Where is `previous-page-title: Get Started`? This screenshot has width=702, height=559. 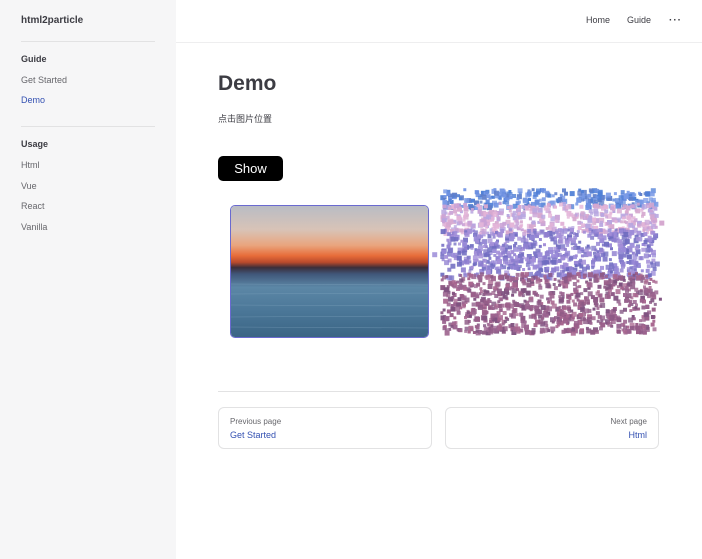 previous-page-title: Get Started is located at coordinates (253, 435).